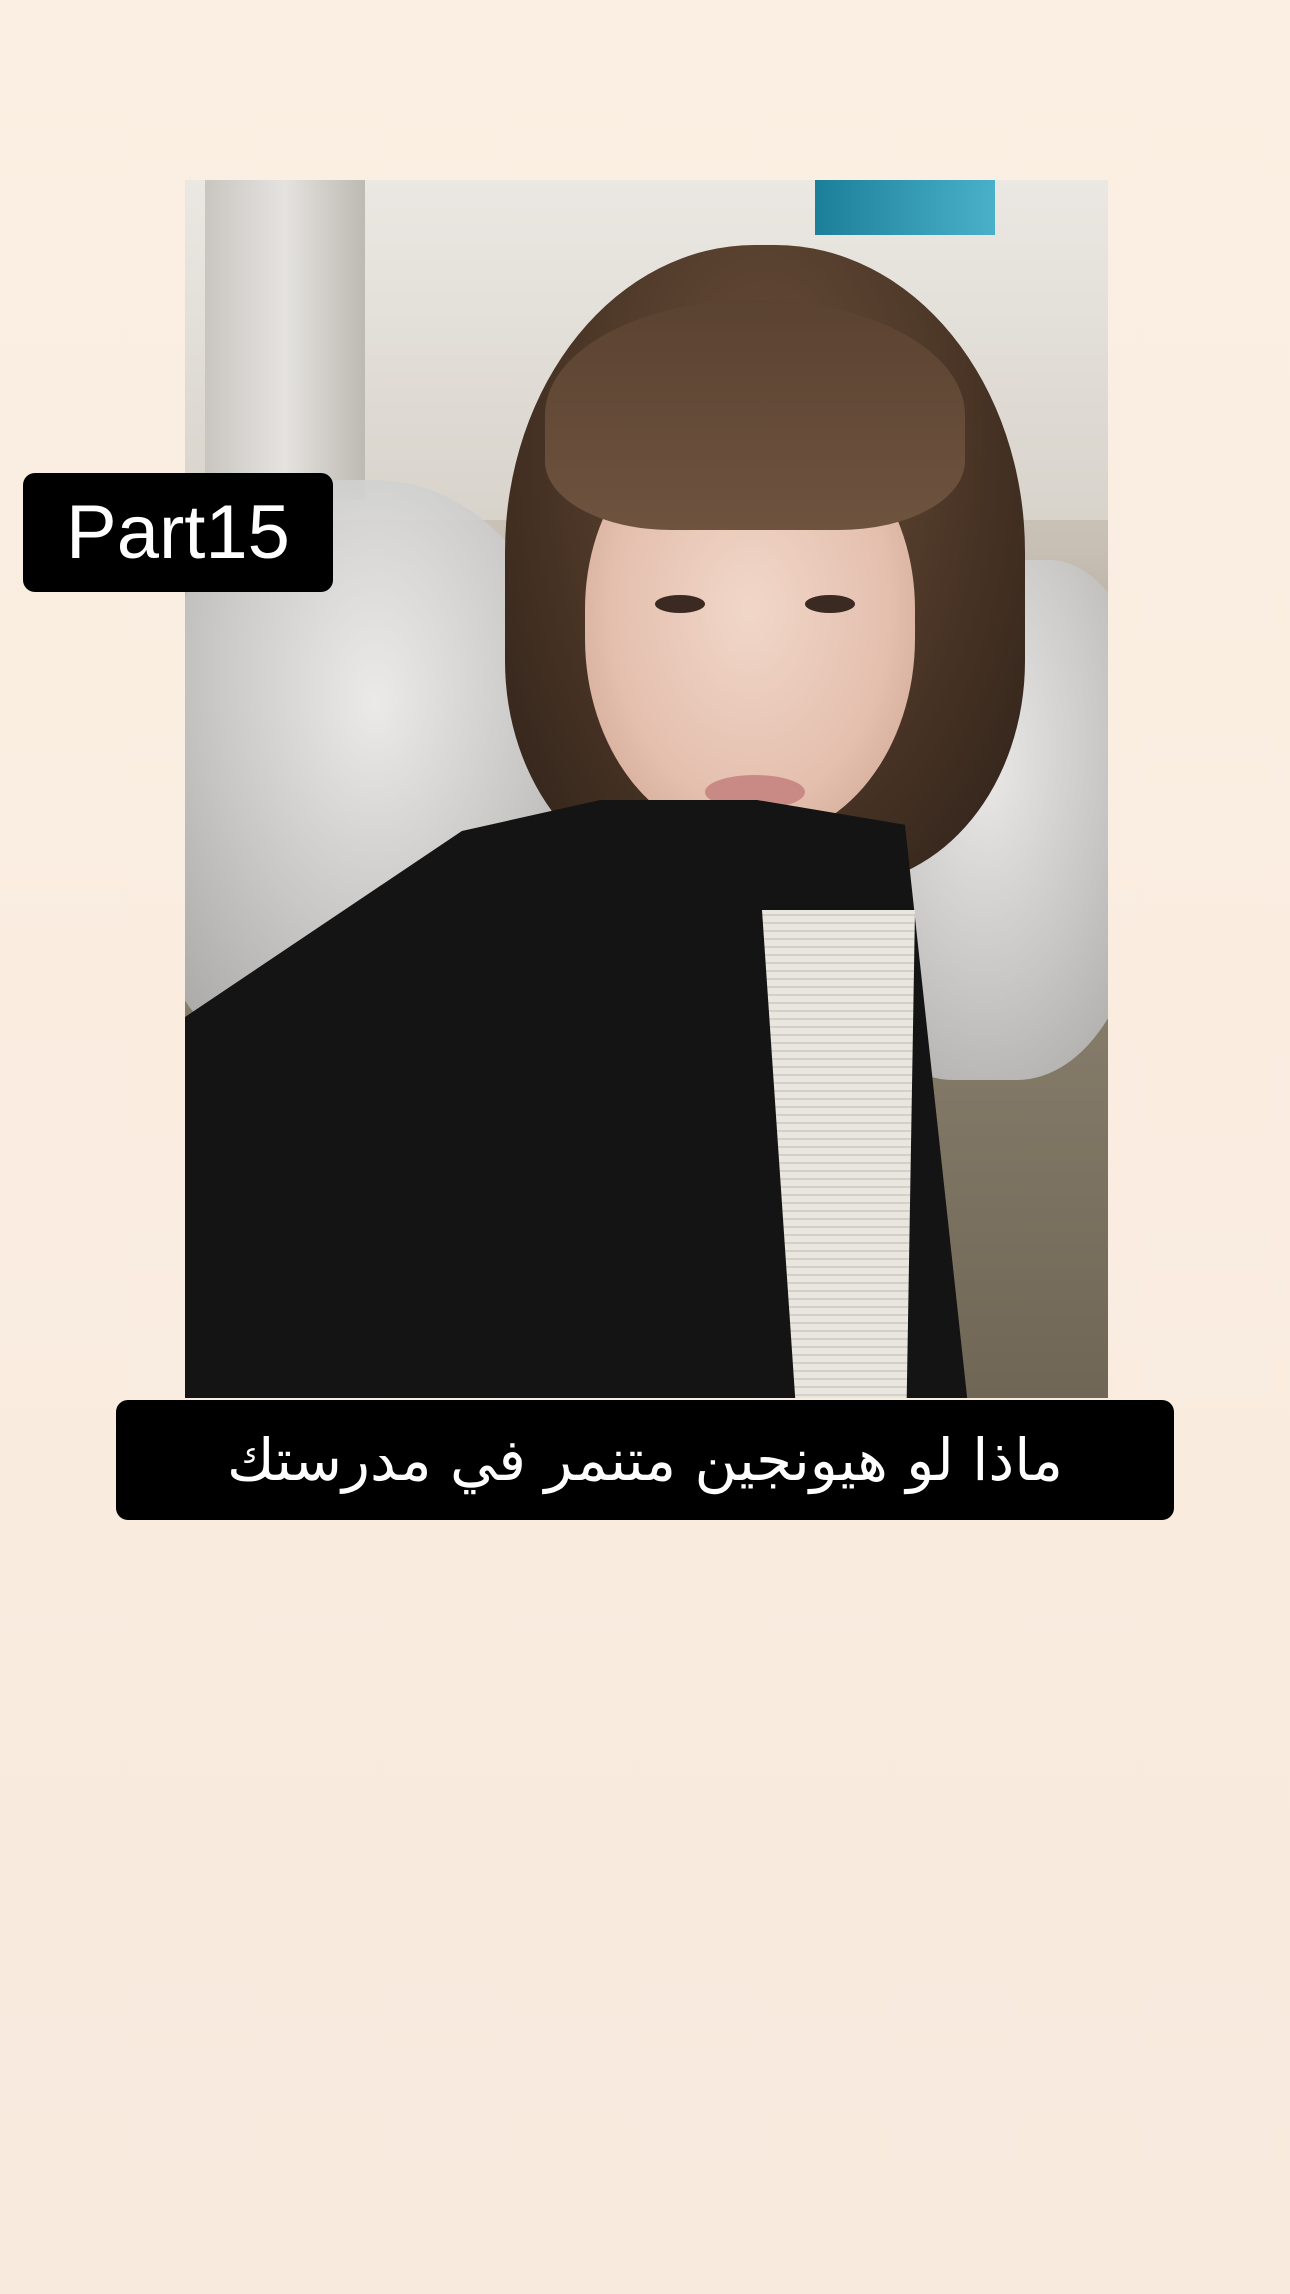 The width and height of the screenshot is (1290, 2294). Describe the element at coordinates (905, 207) in the screenshot. I see `photo-wall-art` at that location.